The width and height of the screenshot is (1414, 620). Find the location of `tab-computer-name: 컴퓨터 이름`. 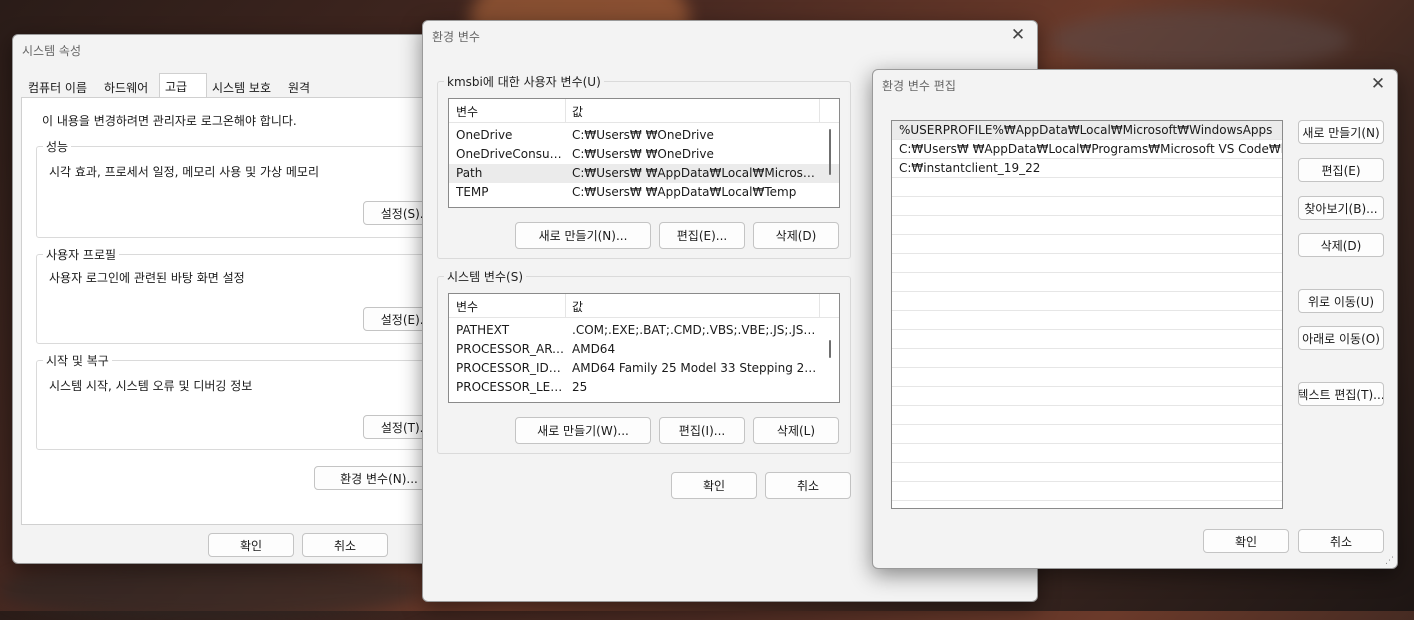

tab-computer-name: 컴퓨터 이름 is located at coordinates (57, 86).